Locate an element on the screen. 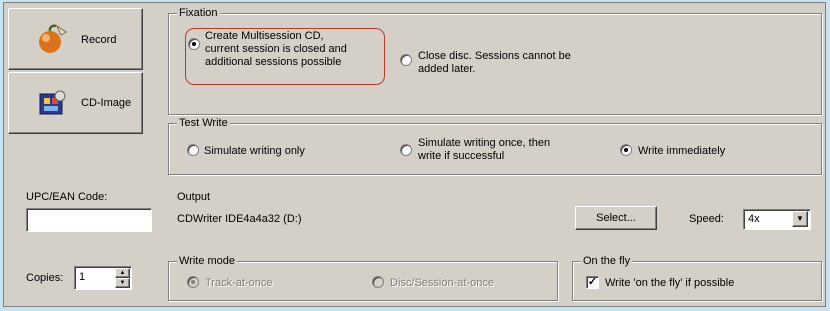 This screenshot has width=830, height=311. speed-dropdown-button: ▼ is located at coordinates (800, 219).